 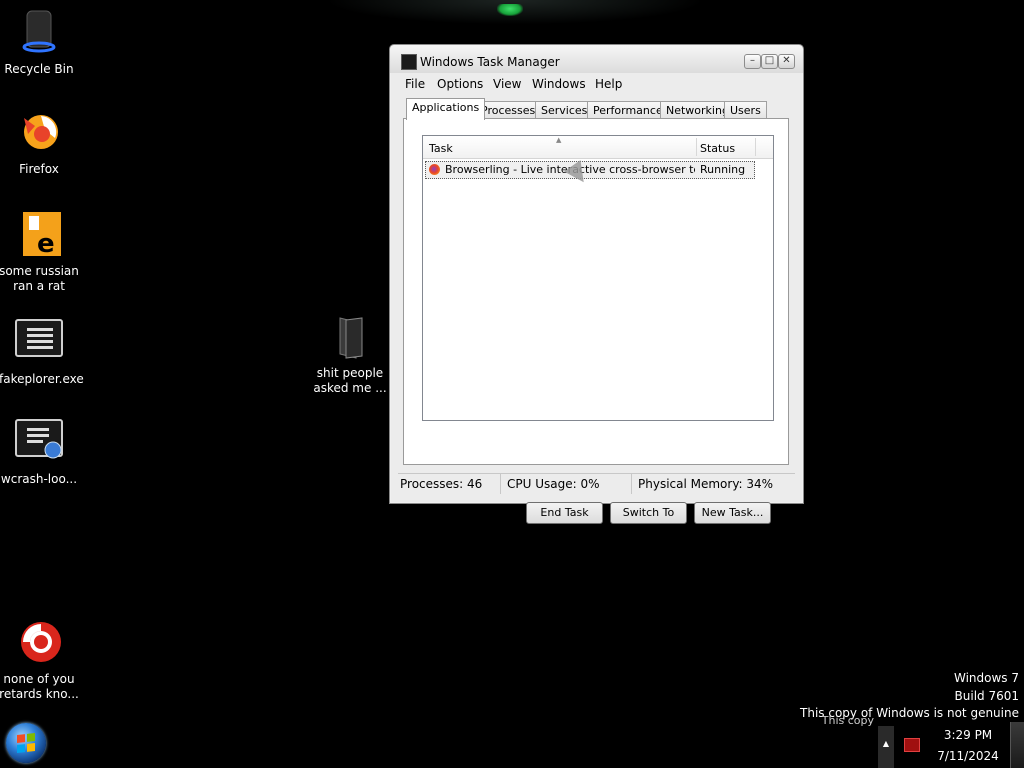 I want to click on tray-app-icon, so click(x=912, y=745).